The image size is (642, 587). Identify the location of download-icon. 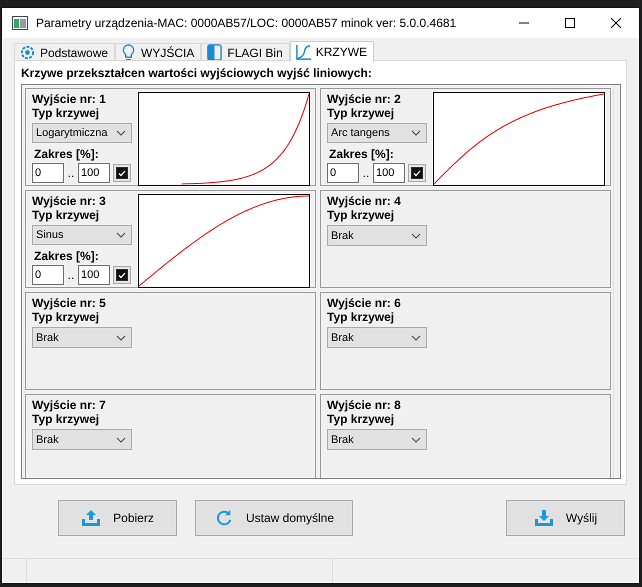
(544, 518).